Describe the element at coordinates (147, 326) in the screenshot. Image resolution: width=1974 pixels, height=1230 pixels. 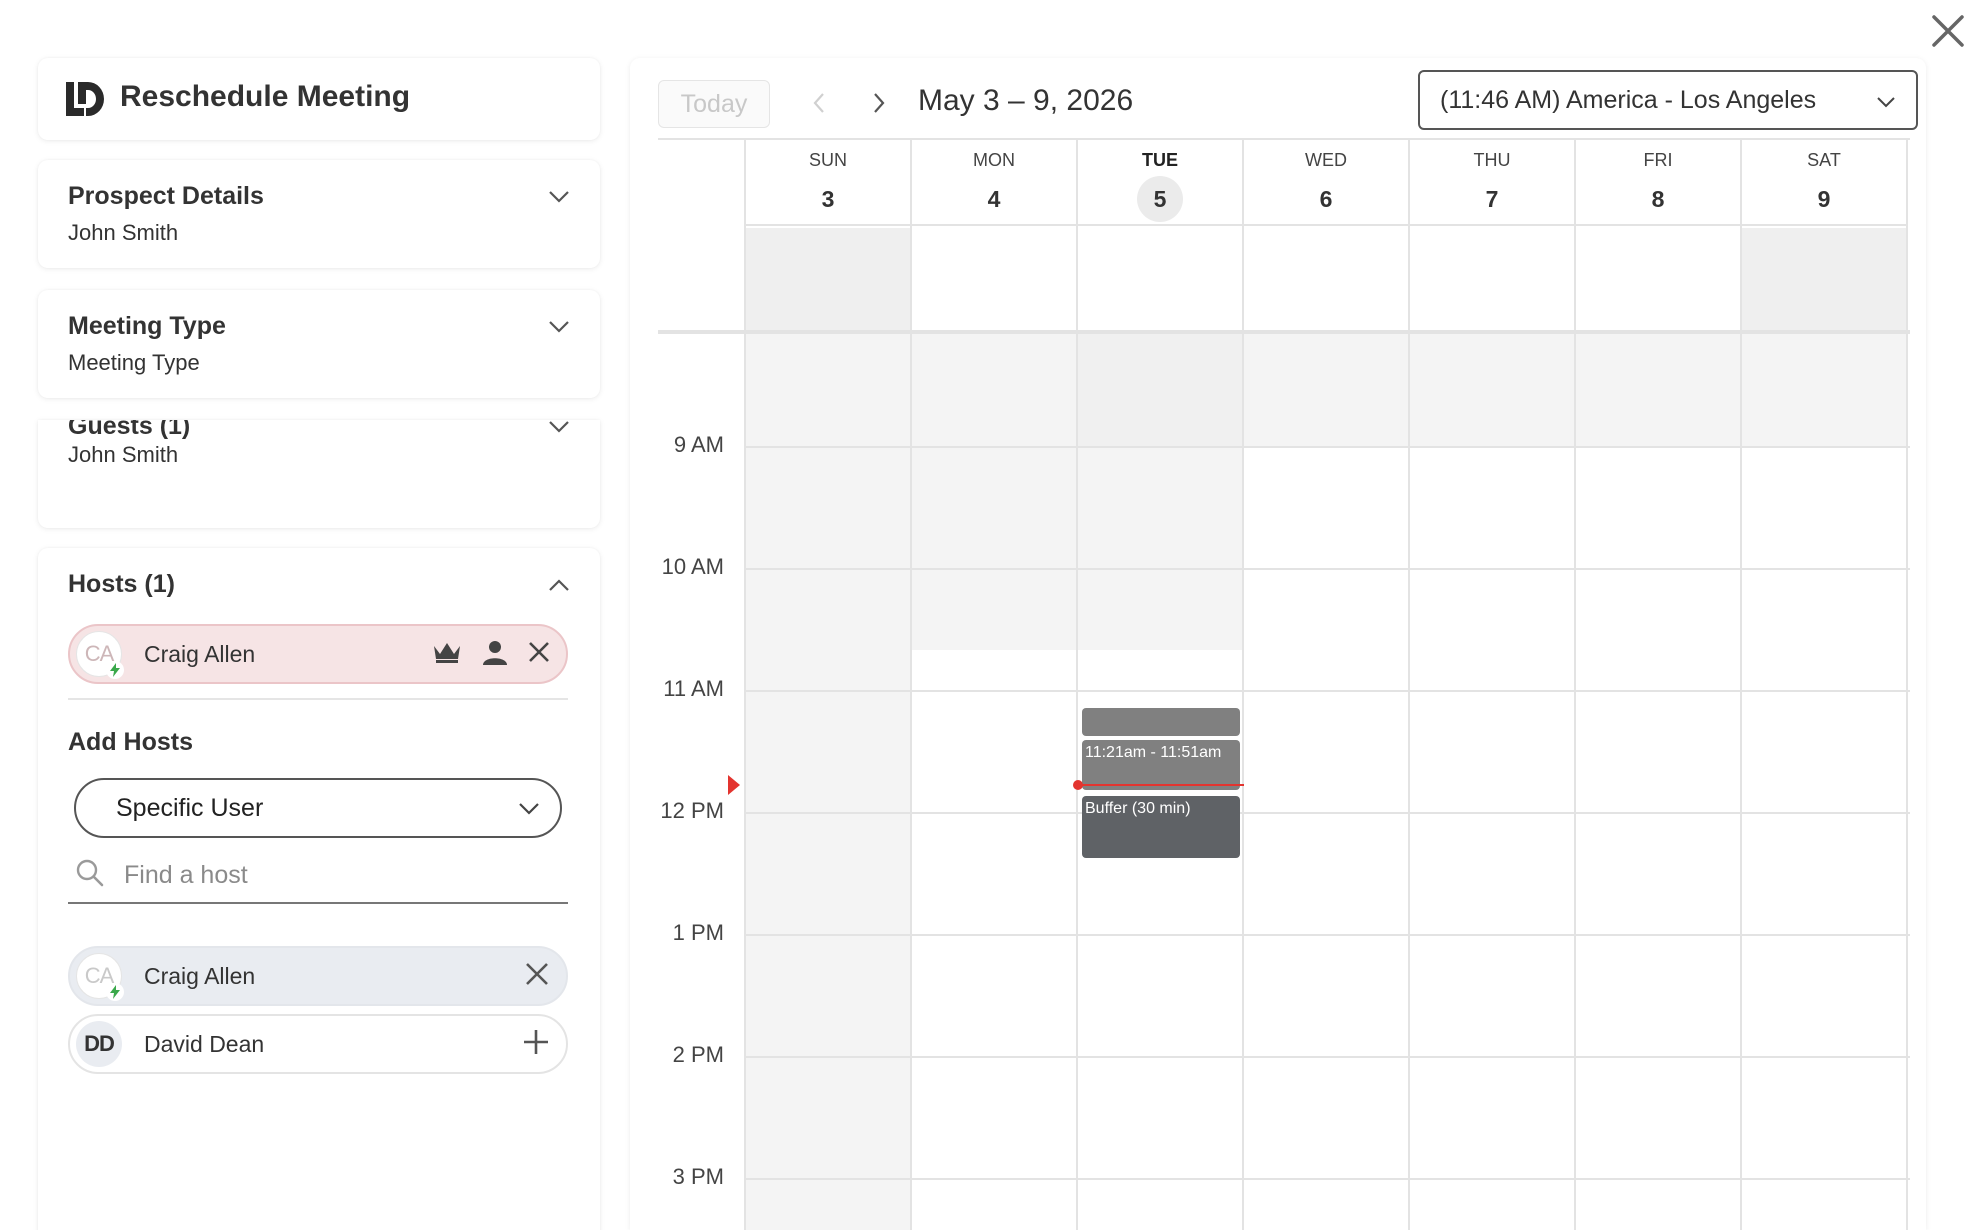
I see `meeting-type-title: Meeting Type` at that location.